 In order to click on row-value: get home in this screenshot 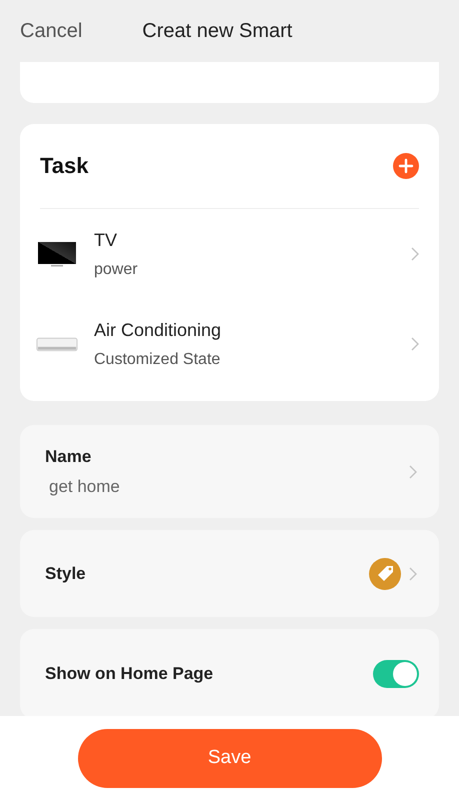, I will do `click(84, 486)`.